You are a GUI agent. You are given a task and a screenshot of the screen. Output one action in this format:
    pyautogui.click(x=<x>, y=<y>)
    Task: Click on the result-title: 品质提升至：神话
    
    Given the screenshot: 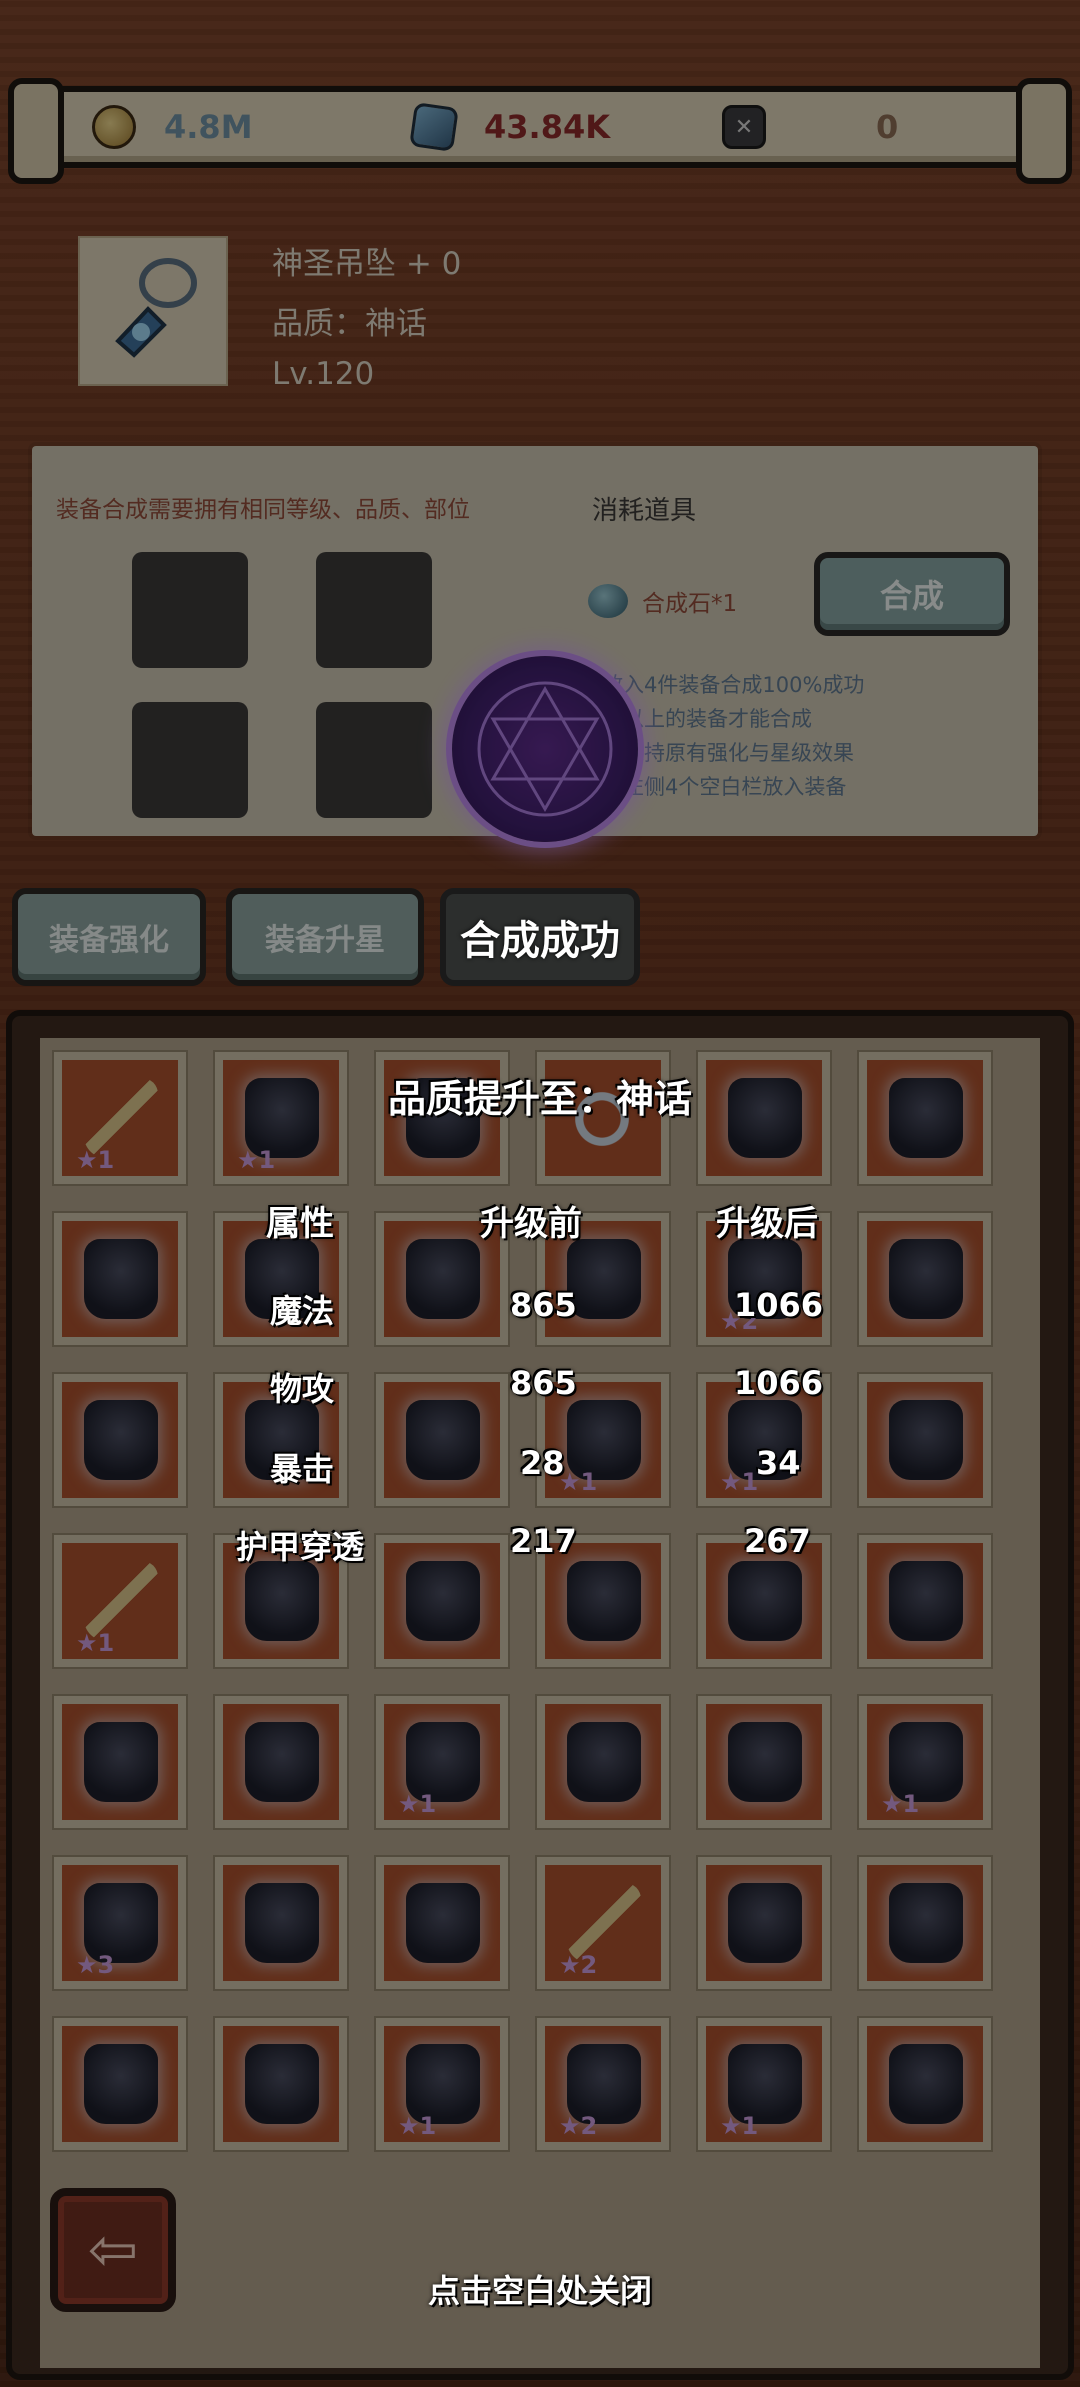 What is the action you would take?
    pyautogui.click(x=539, y=1099)
    